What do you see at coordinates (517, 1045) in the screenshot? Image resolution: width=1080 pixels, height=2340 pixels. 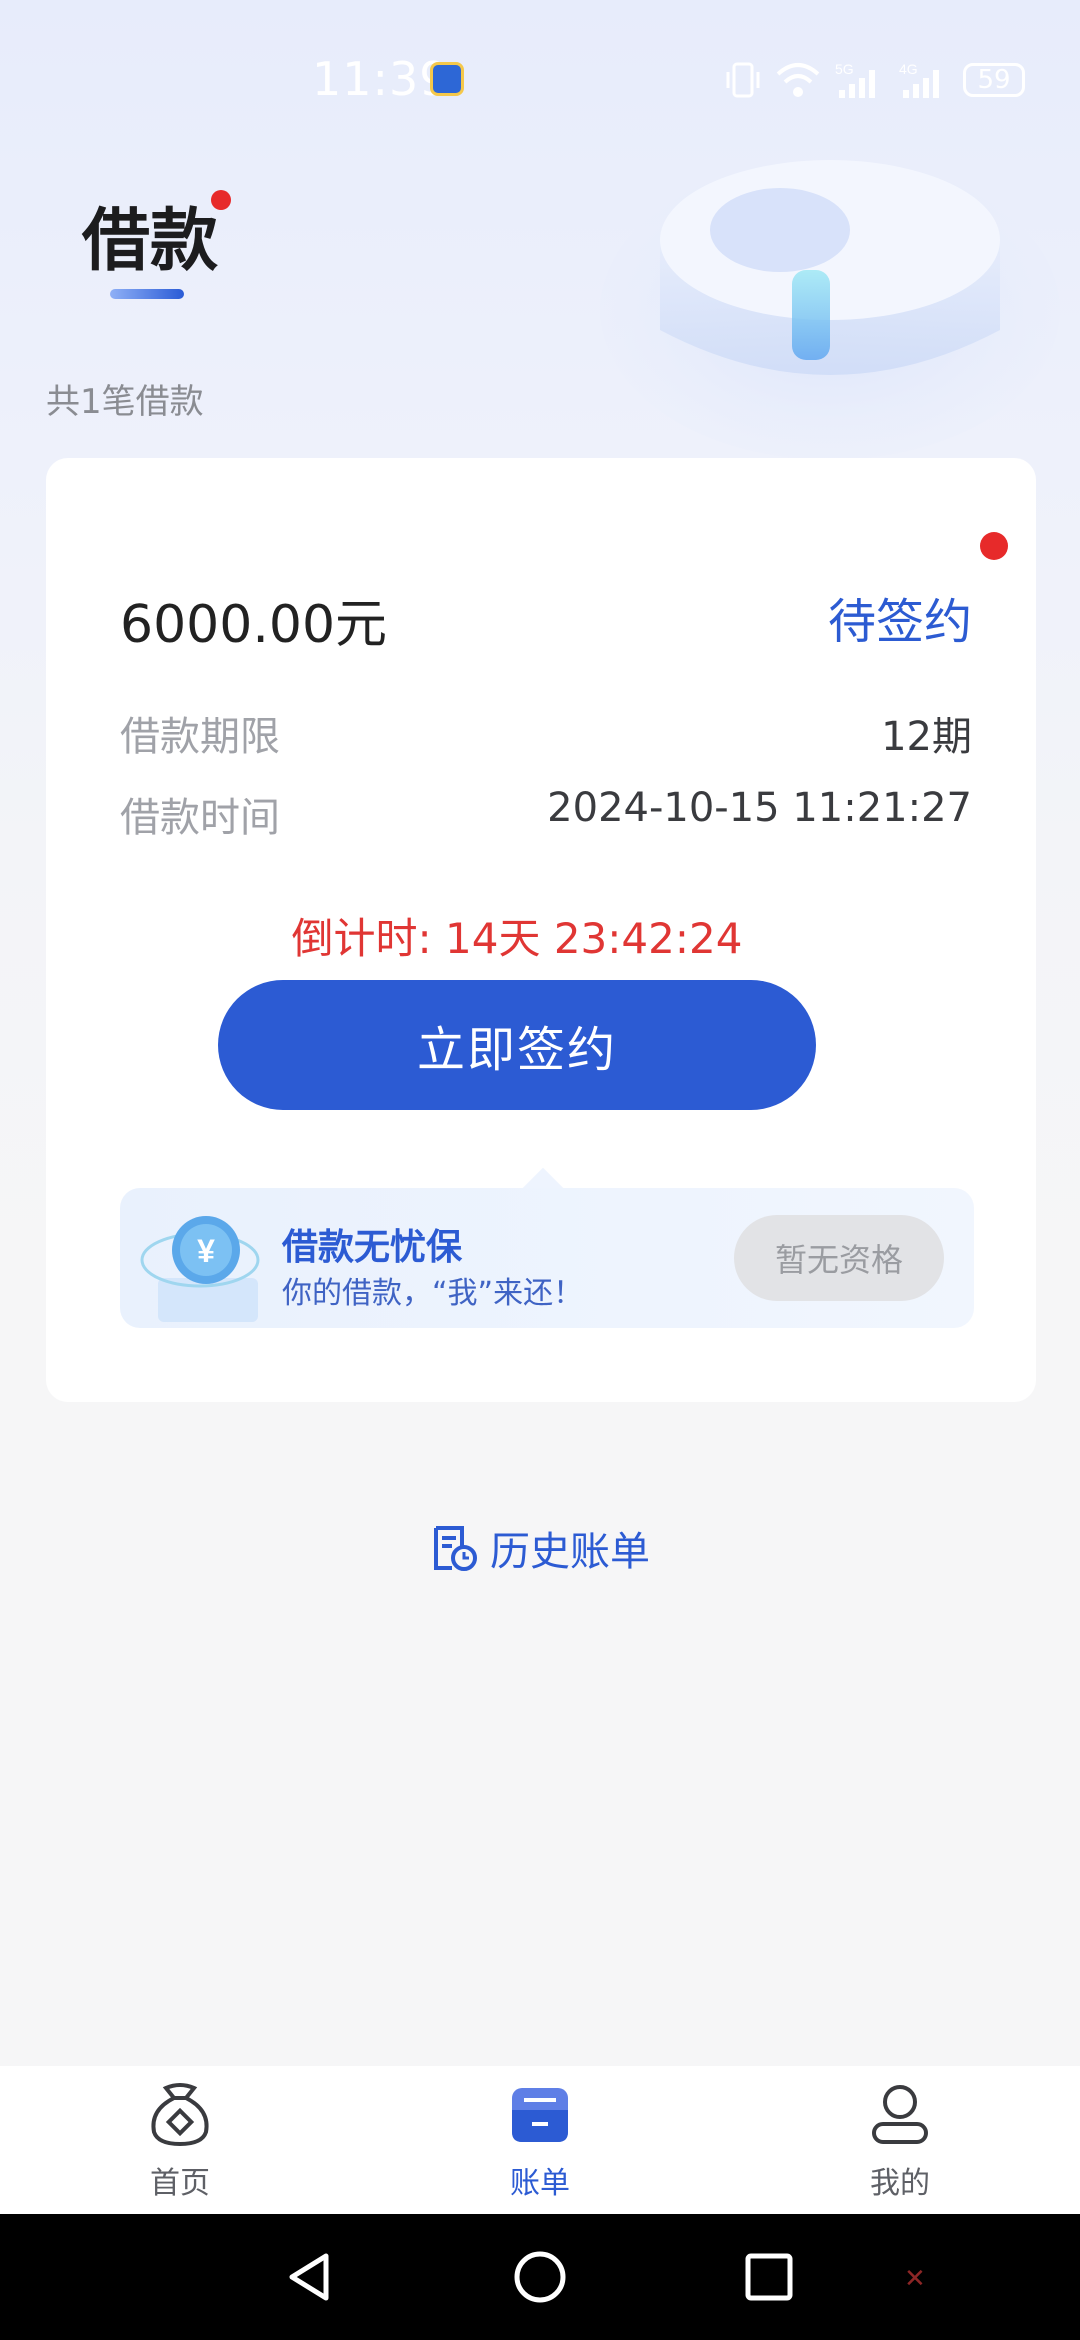 I see `sign-now-button: 立即签约` at bounding box center [517, 1045].